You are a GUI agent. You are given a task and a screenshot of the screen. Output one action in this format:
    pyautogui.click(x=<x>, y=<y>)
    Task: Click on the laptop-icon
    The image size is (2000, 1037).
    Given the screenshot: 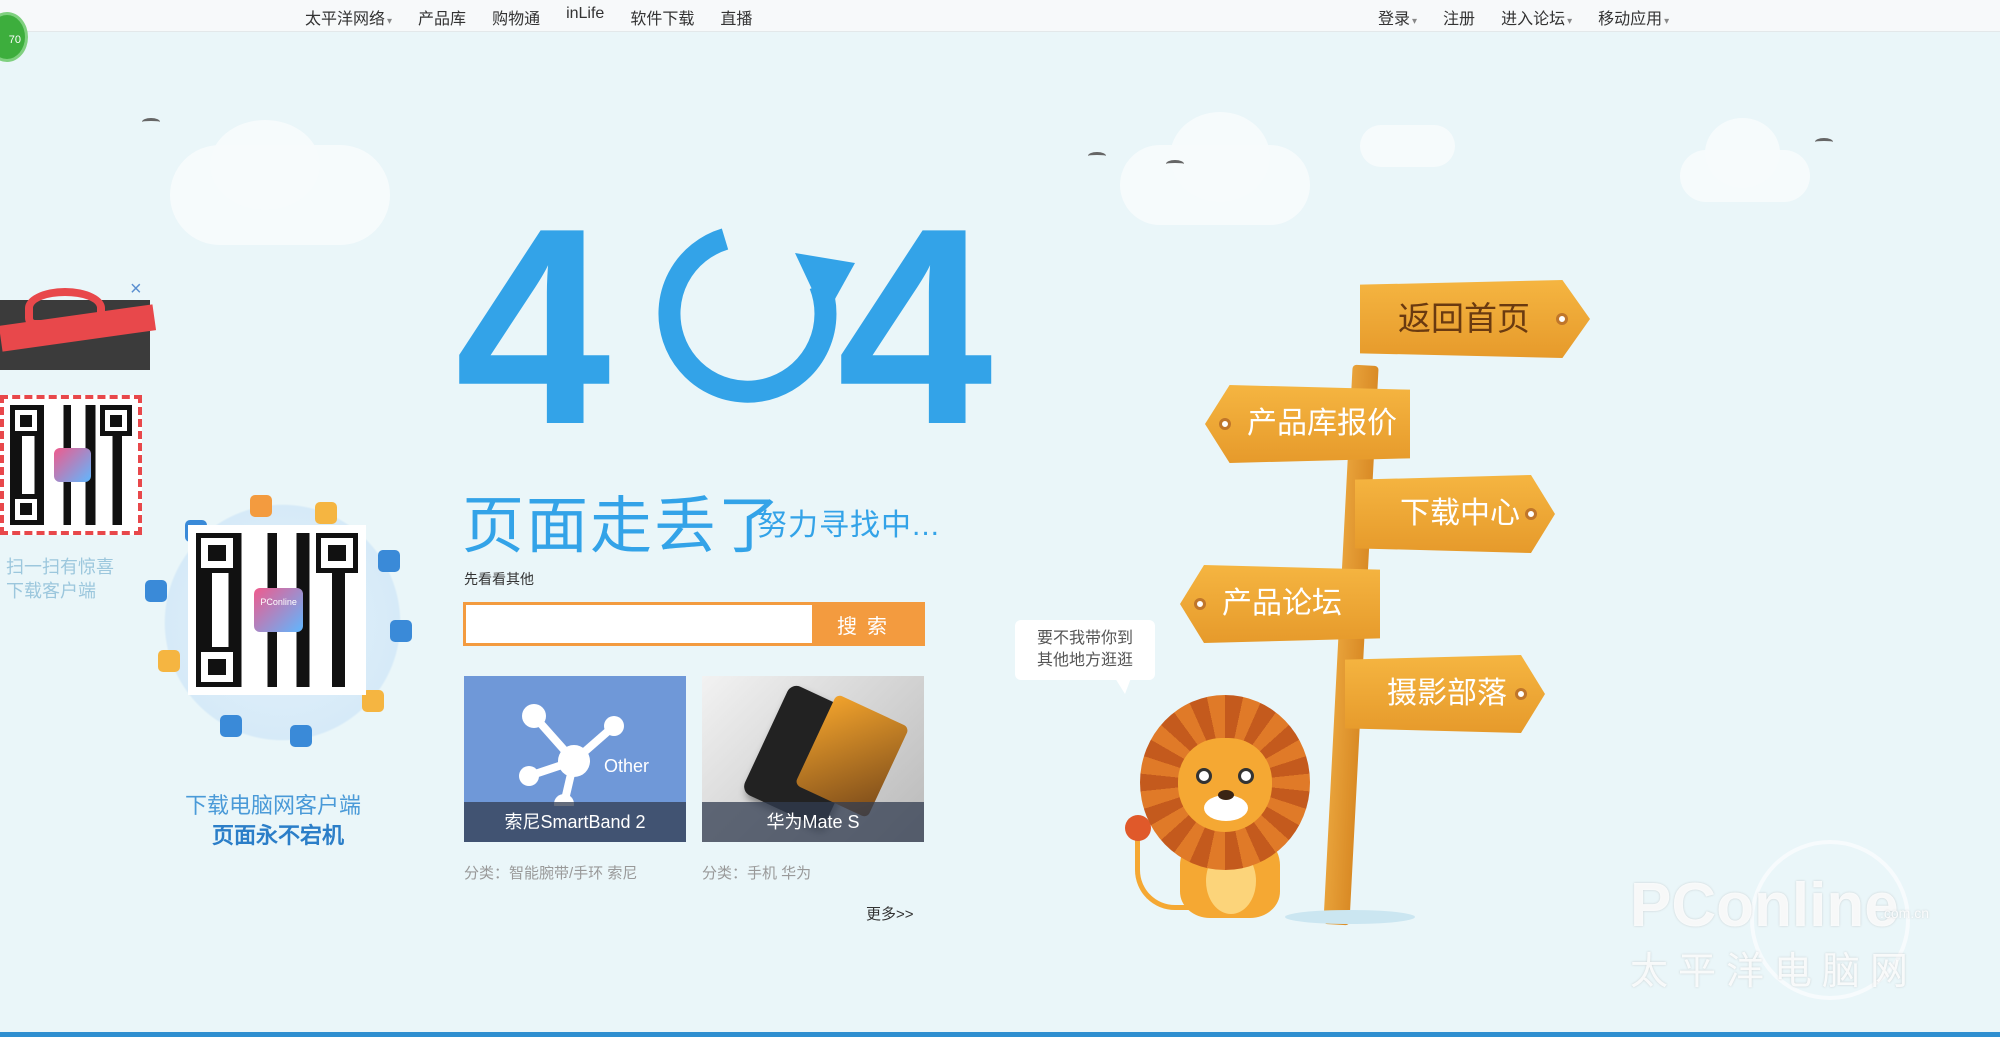 What is the action you would take?
    pyautogui.click(x=401, y=631)
    